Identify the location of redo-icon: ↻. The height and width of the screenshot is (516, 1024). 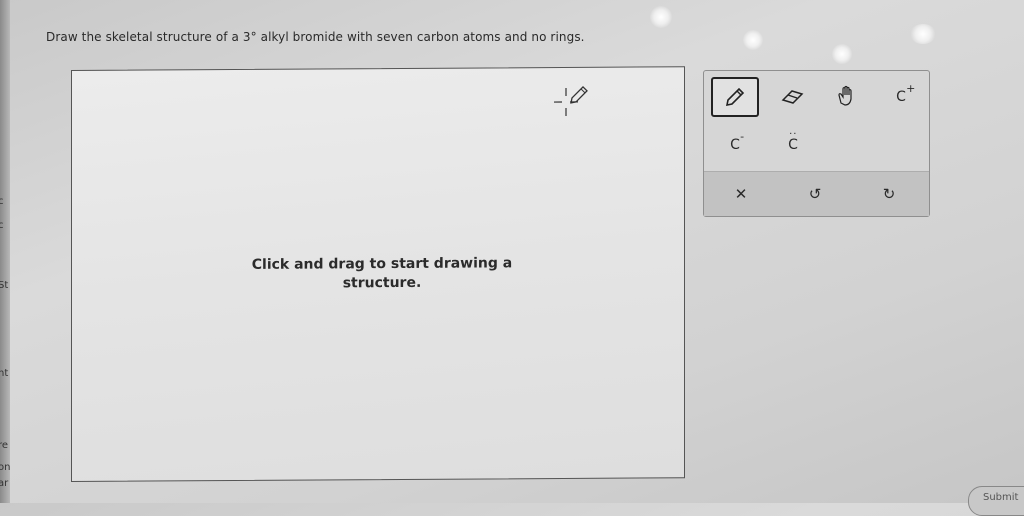
(889, 194).